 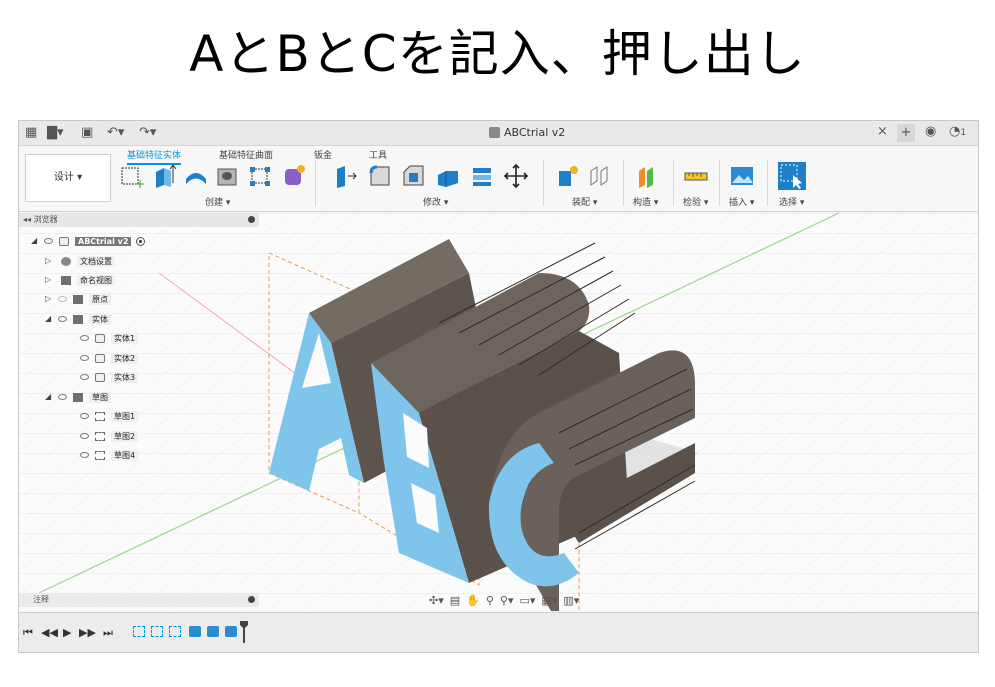 What do you see at coordinates (107, 358) in the screenshot?
I see `browser-item-body-2: 实体2` at bounding box center [107, 358].